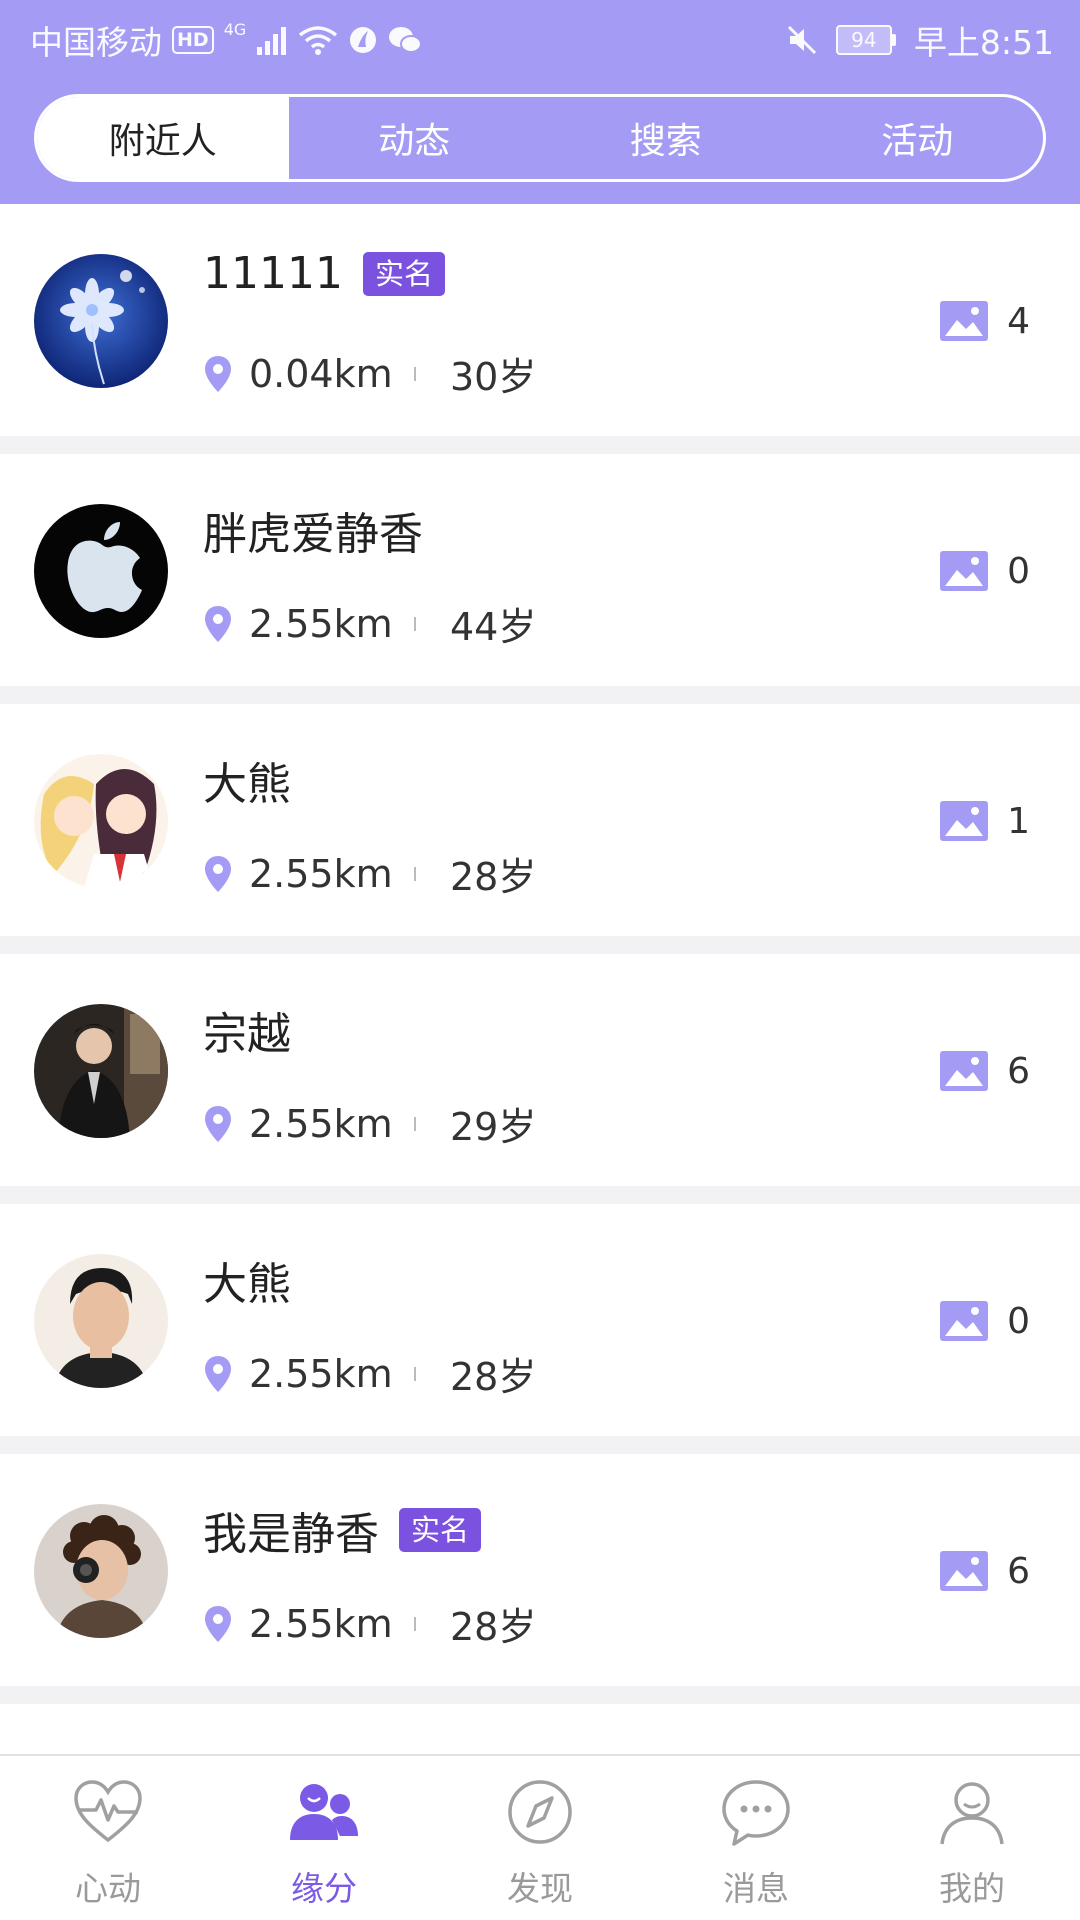 This screenshot has height=1920, width=1080. What do you see at coordinates (972, 1888) in the screenshot?
I see `nav-label: 我的` at bounding box center [972, 1888].